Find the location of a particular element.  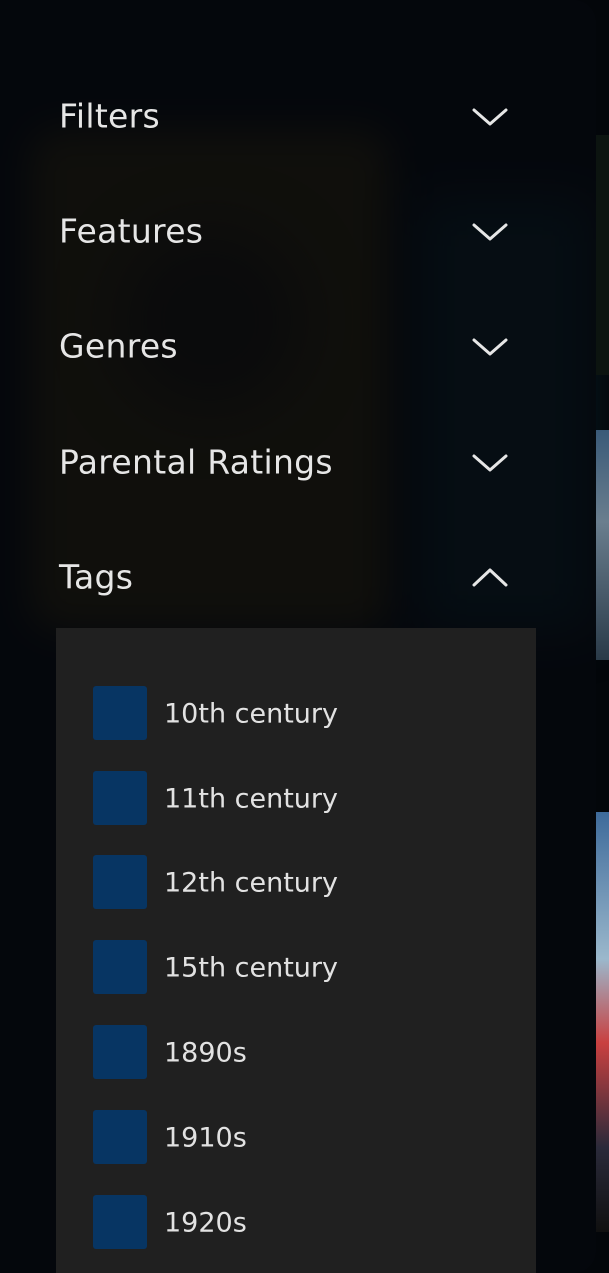

tag-label: 15th century is located at coordinates (251, 967).